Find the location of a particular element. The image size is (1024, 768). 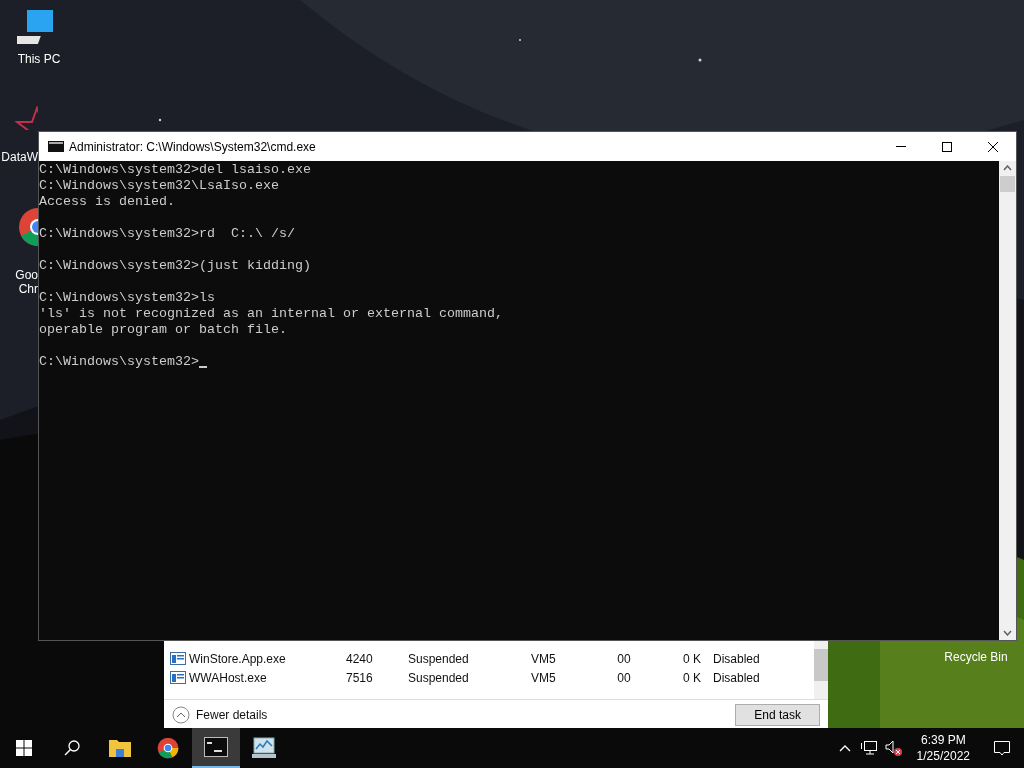

minimize-icon is located at coordinates (901, 146).